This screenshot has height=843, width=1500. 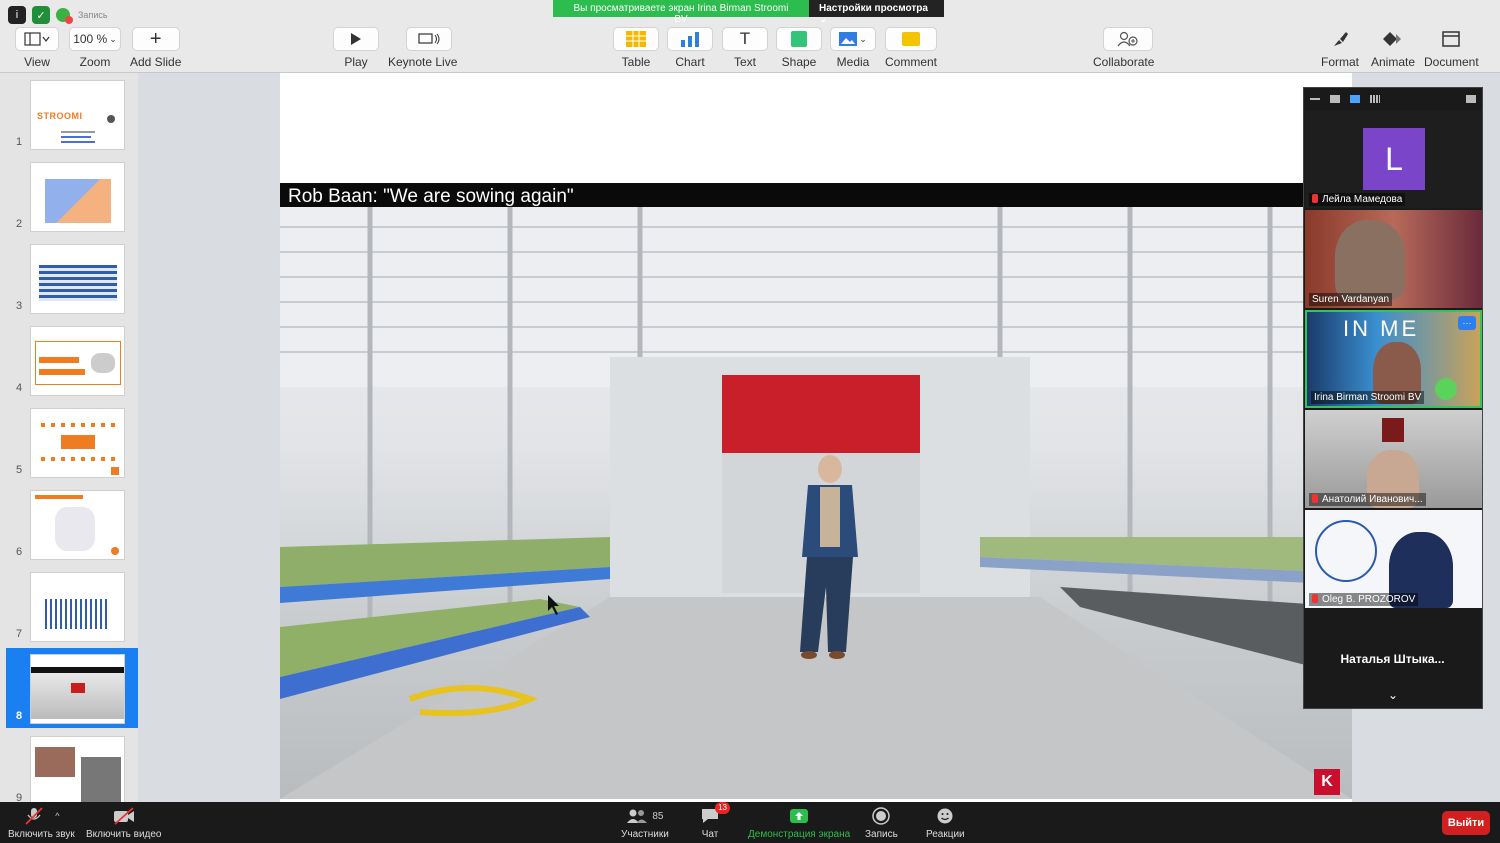 I want to click on slide-thumbnail-6: 6, so click(x=72, y=524).